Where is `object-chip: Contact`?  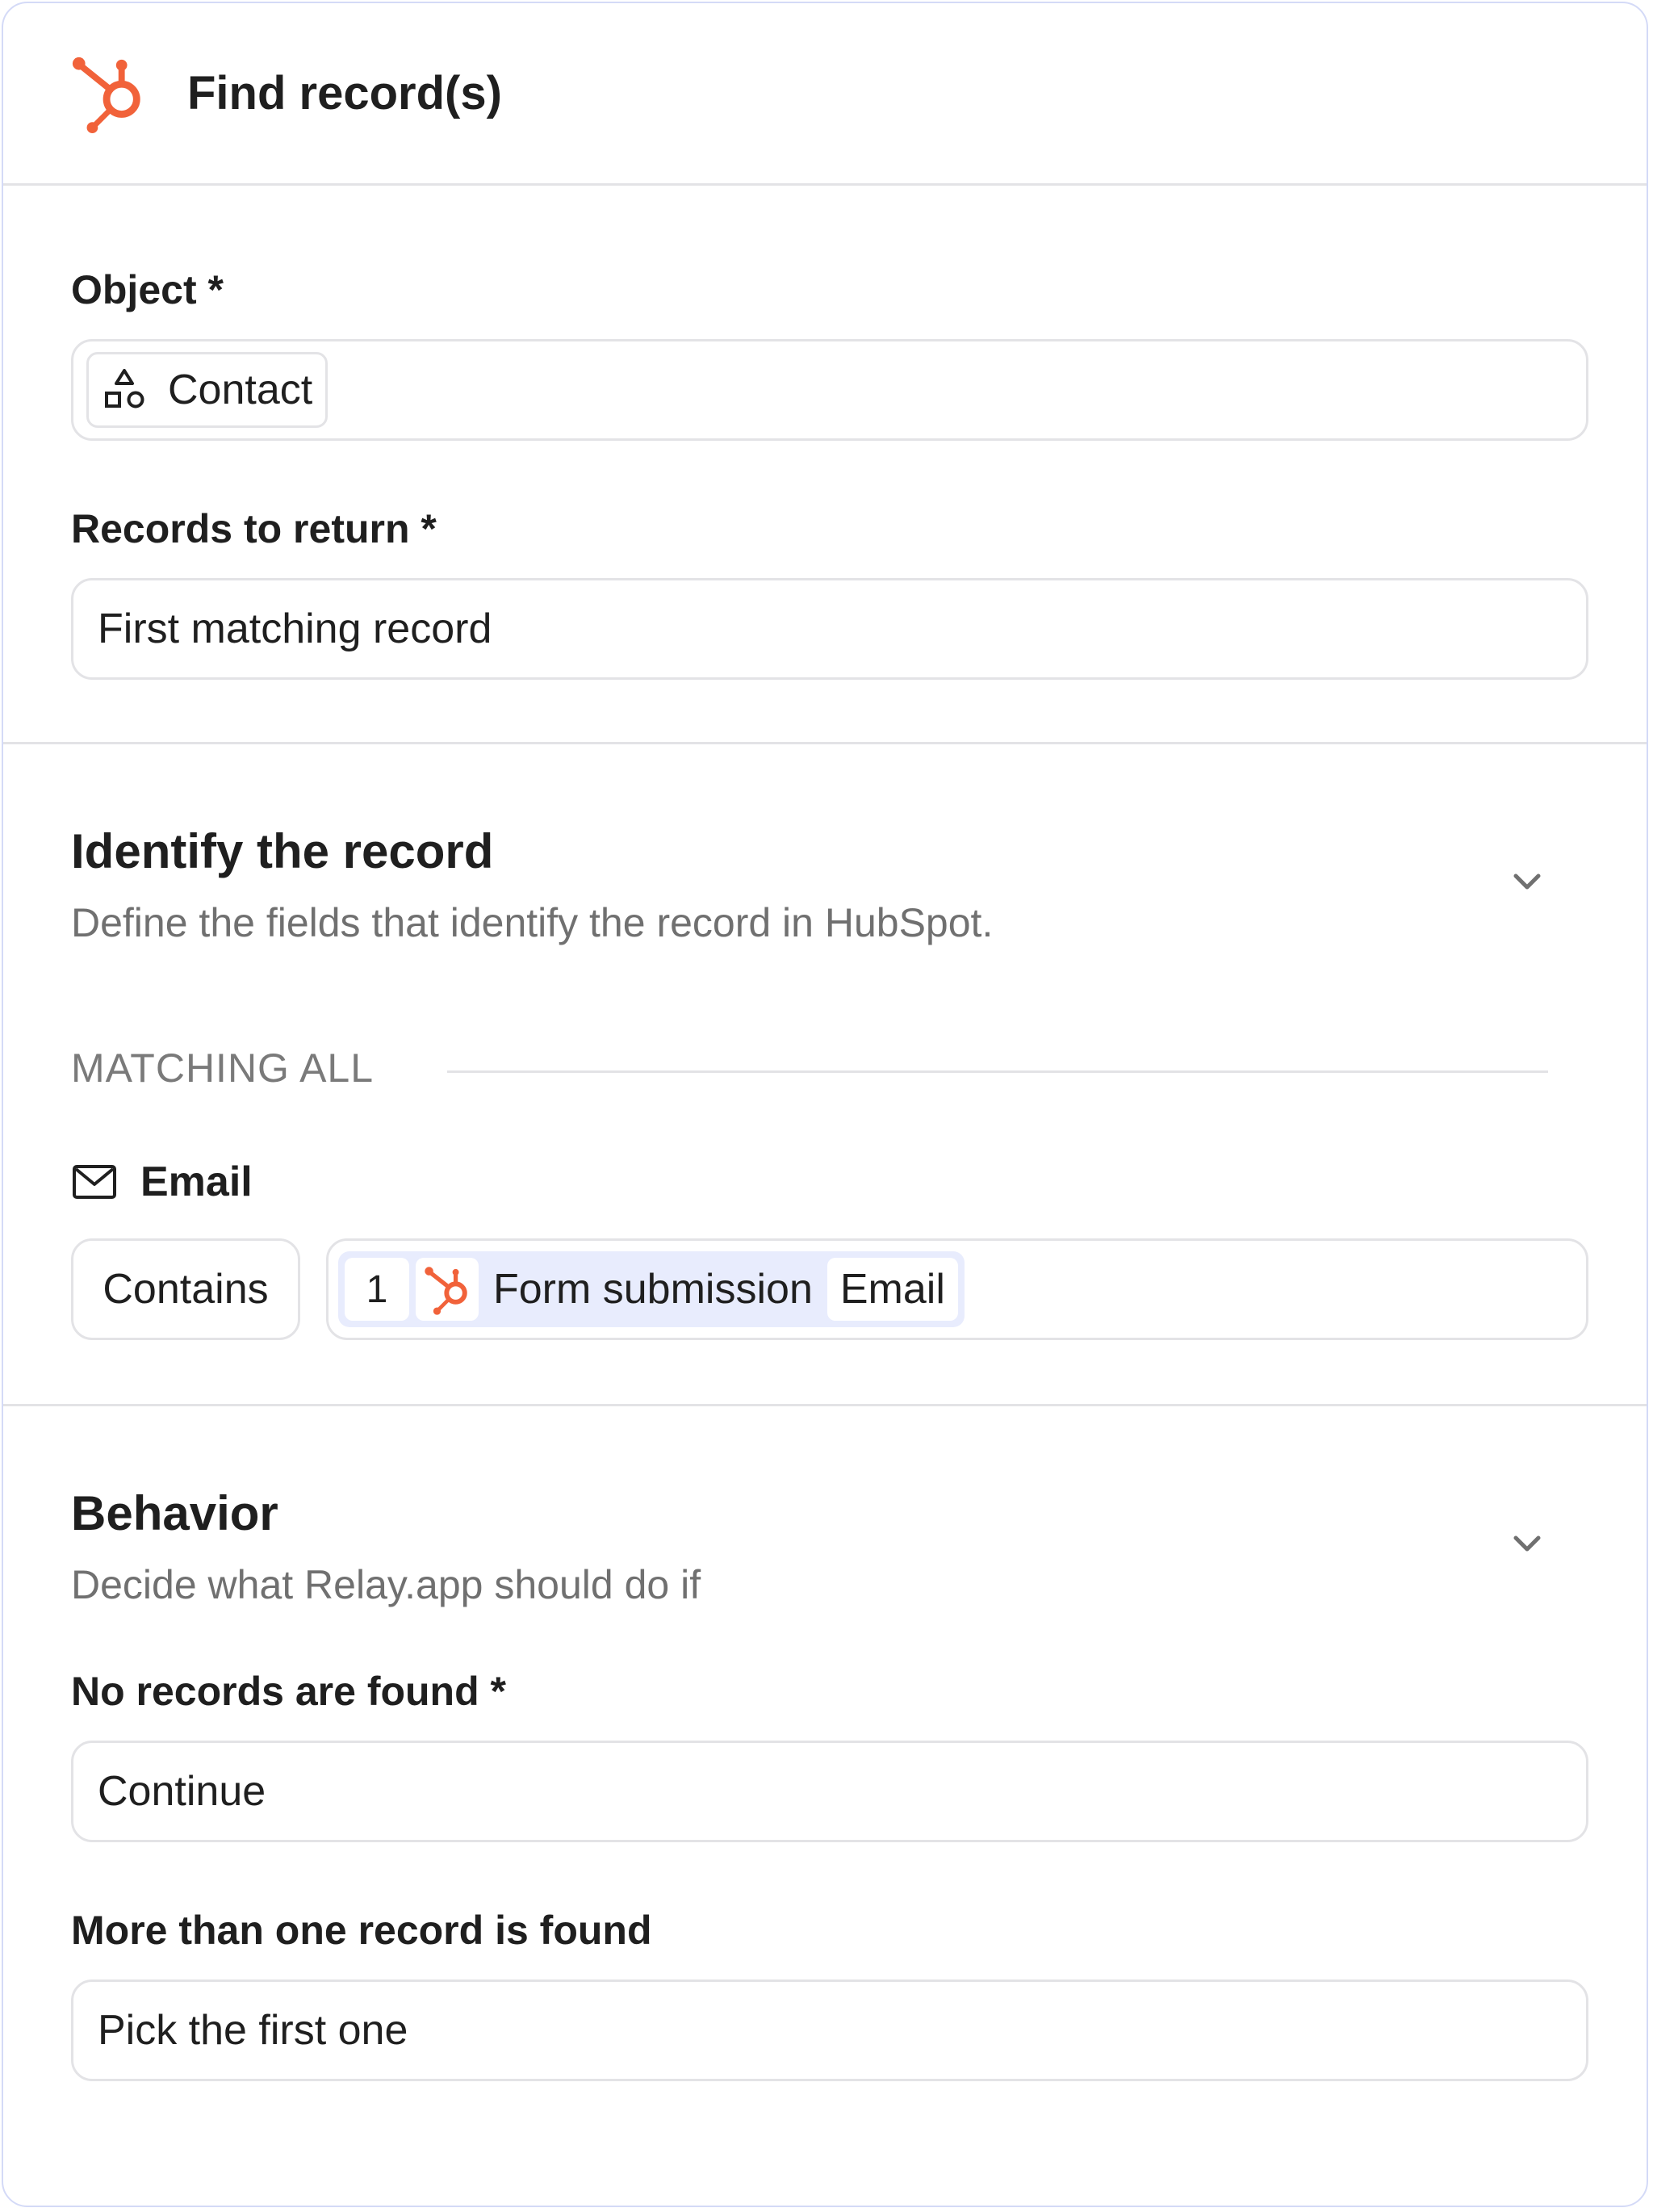 object-chip: Contact is located at coordinates (207, 390).